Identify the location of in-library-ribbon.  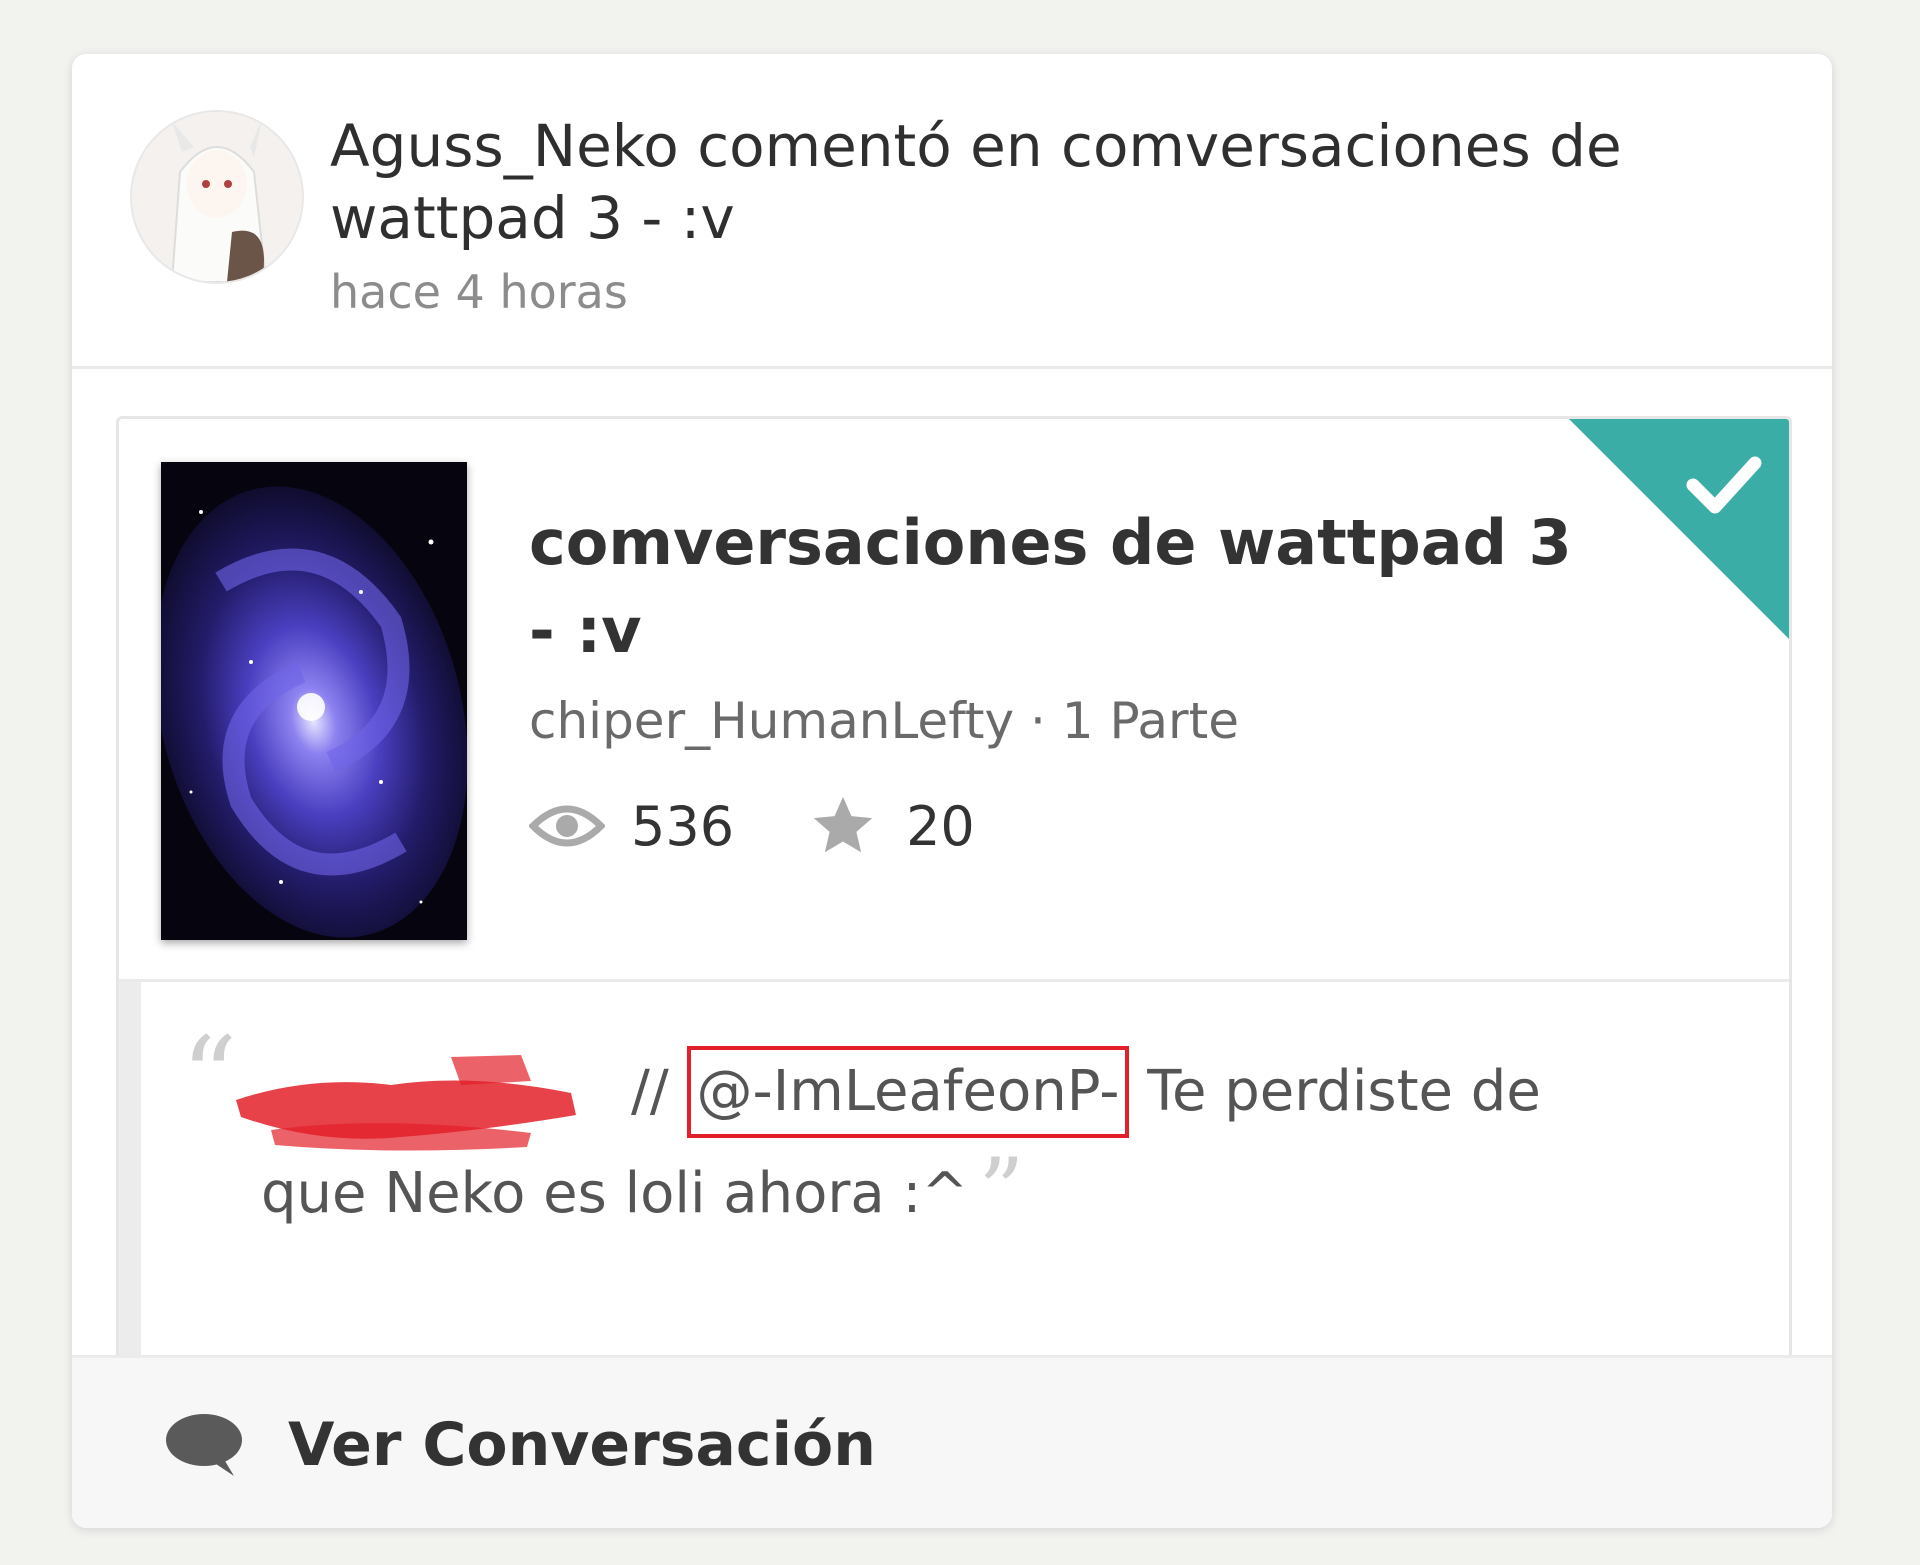
(1679, 529).